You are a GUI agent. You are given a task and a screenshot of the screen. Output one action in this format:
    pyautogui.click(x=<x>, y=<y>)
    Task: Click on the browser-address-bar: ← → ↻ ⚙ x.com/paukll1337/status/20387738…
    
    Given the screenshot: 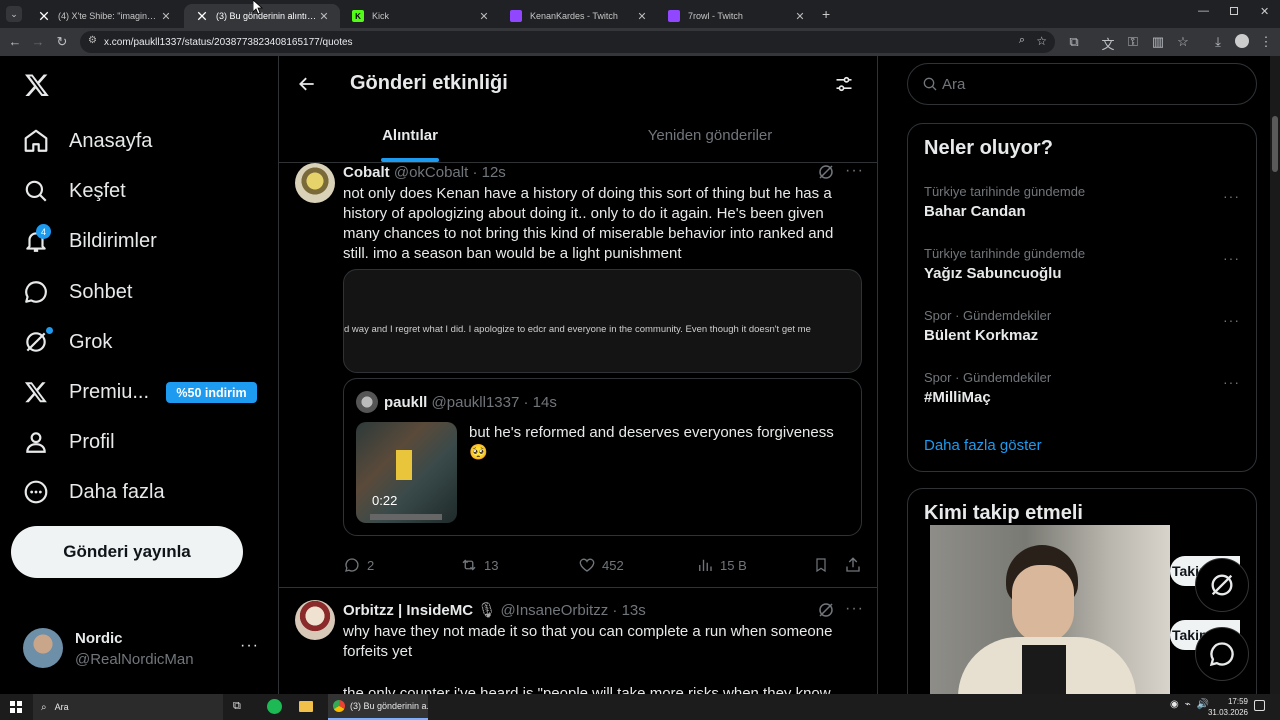 What is the action you would take?
    pyautogui.click(x=640, y=42)
    